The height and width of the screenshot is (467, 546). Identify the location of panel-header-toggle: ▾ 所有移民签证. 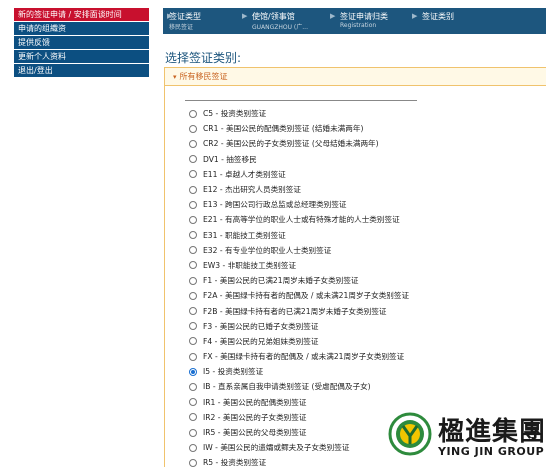
(355, 77).